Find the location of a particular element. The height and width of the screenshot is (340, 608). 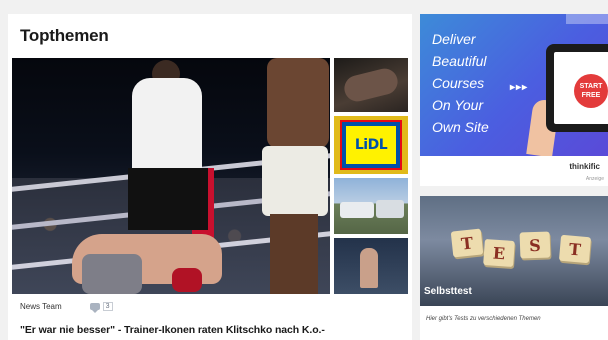

lidl-logo-inner: LiDL is located at coordinates (371, 145).